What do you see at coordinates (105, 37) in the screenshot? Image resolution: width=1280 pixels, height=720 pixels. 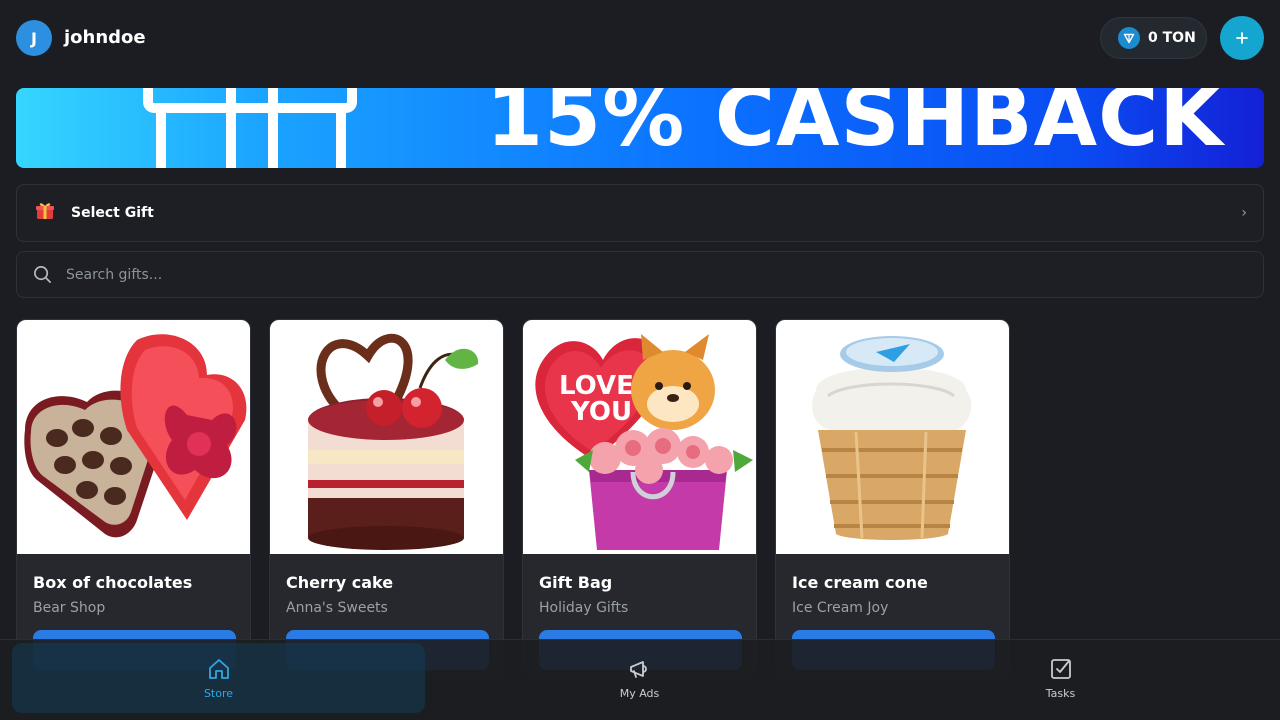 I see `username: johndoe` at bounding box center [105, 37].